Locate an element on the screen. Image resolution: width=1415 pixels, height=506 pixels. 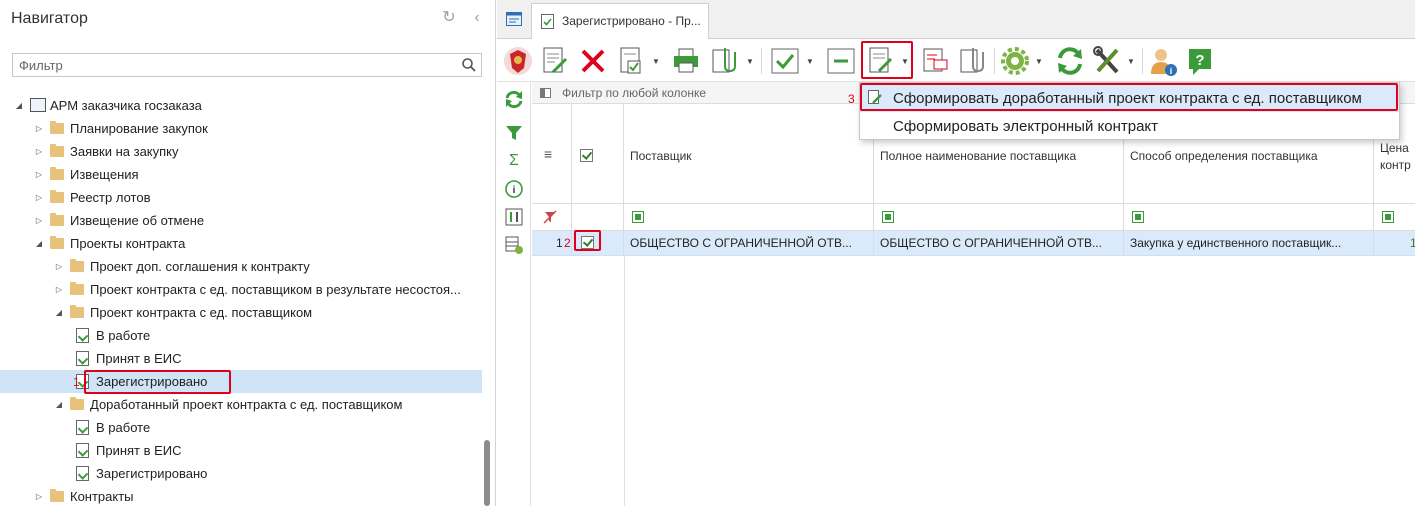
svg-text: i is located at coordinates (1171, 71).